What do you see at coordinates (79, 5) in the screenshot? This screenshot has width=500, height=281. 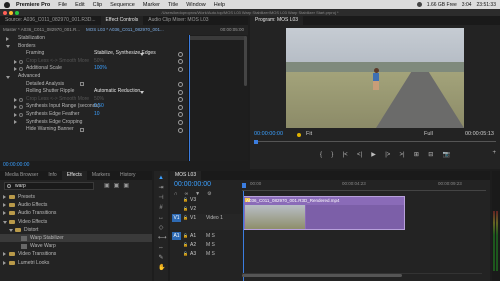 I see `menu-edit: Edit` at bounding box center [79, 5].